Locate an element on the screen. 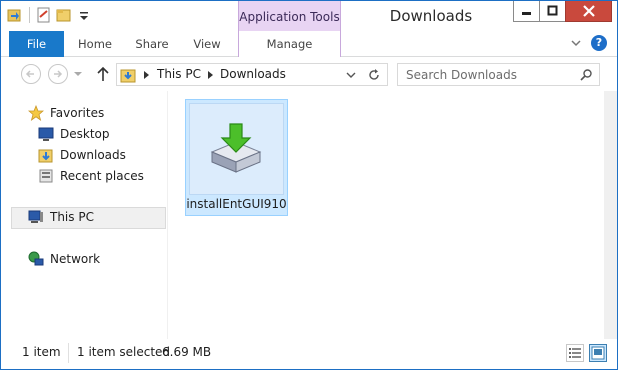  minimize-button is located at coordinates (526, 11).